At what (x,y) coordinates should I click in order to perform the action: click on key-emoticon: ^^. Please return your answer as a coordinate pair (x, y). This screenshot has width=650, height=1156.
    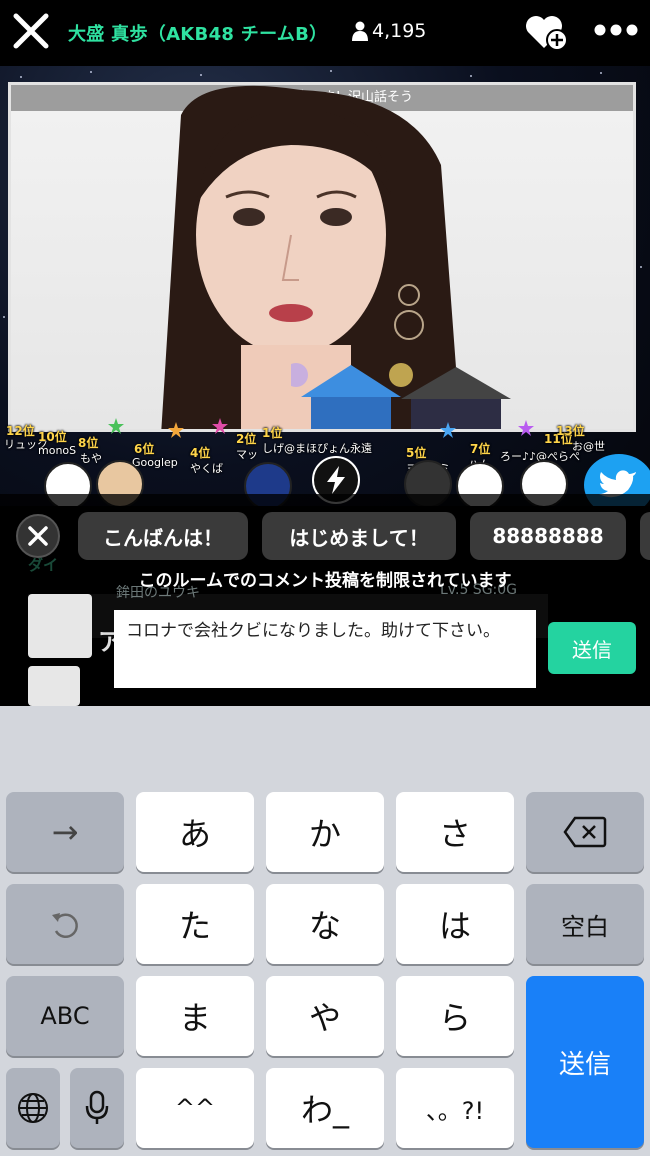
    Looking at the image, I should click on (195, 1108).